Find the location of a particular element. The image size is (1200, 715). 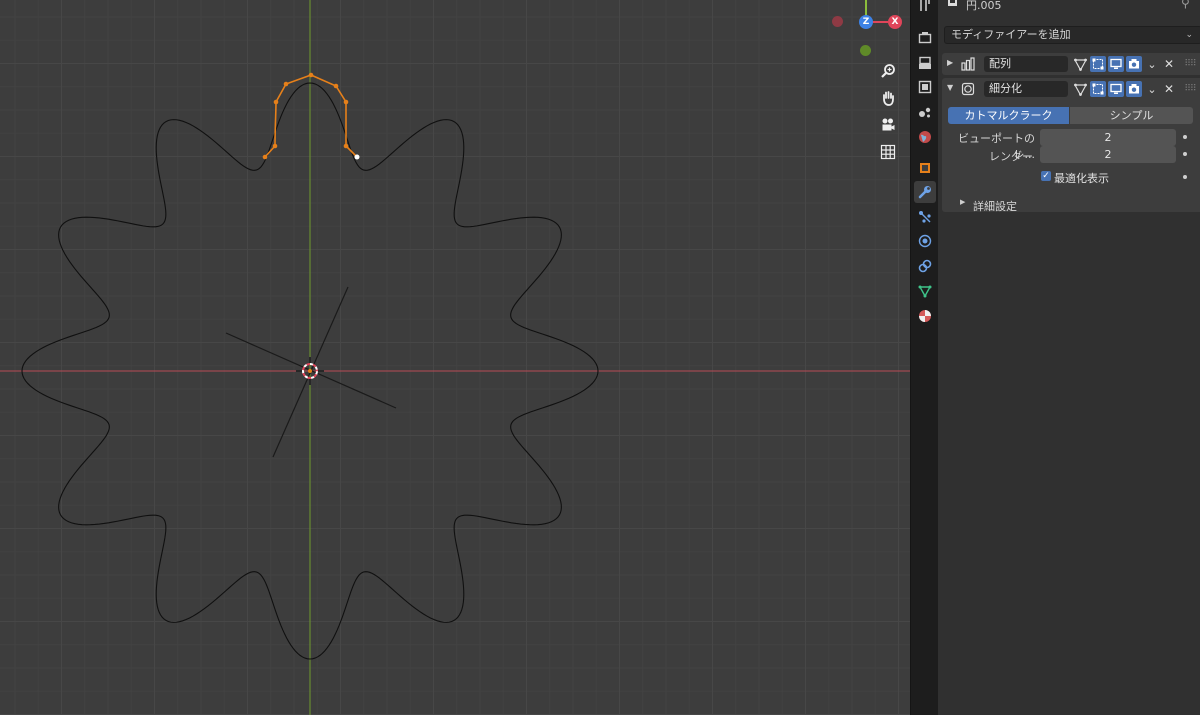

subdivision-modifier-name-field: 細分化 is located at coordinates (1026, 89).